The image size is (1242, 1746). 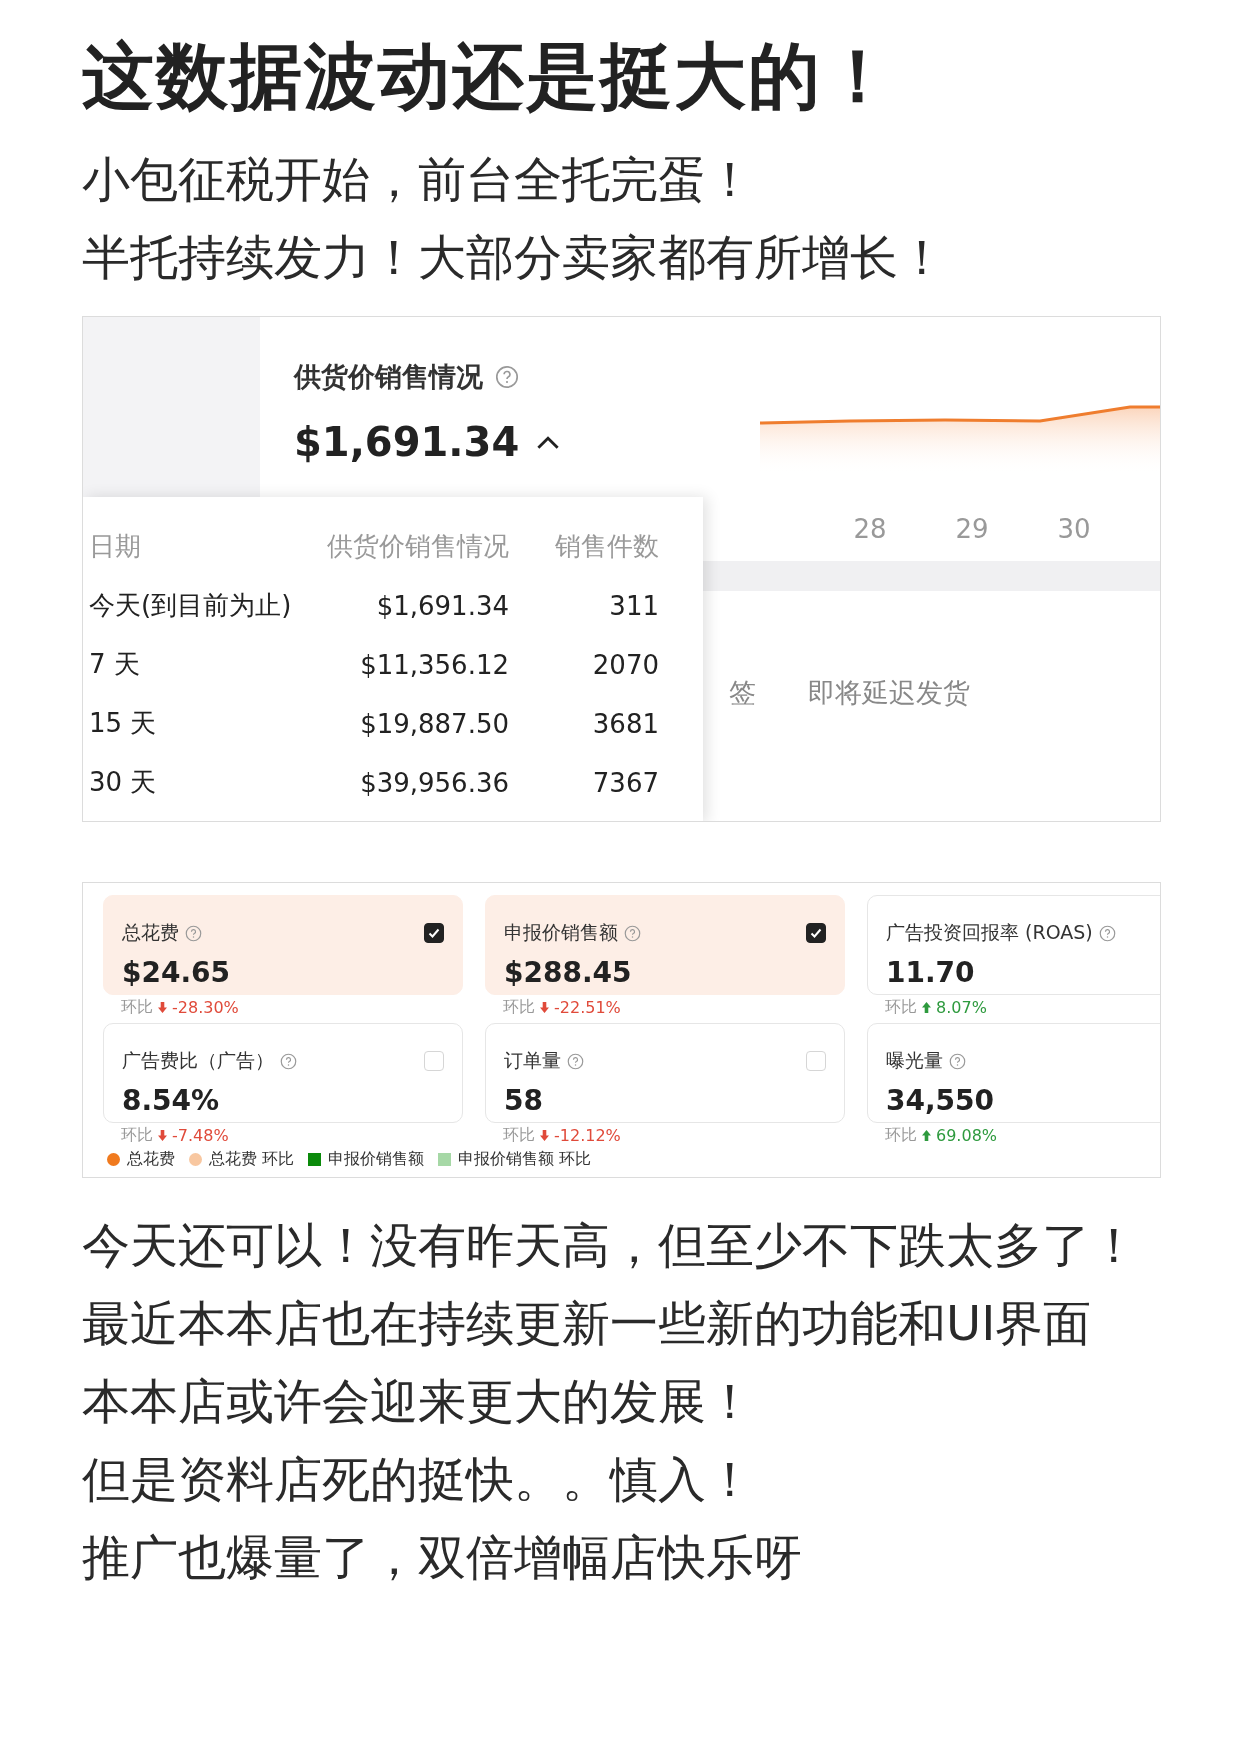 I want to click on post-title: 这数据波动还是挺大的！, so click(x=489, y=76).